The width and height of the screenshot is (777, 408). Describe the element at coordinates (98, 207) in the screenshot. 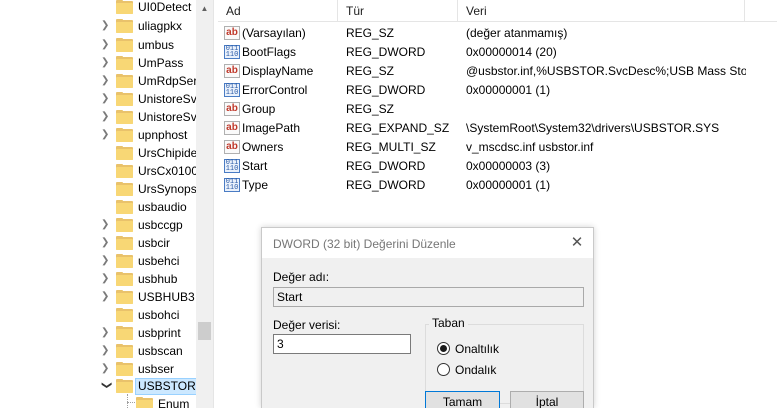

I see `tree-item: usbaudio` at that location.